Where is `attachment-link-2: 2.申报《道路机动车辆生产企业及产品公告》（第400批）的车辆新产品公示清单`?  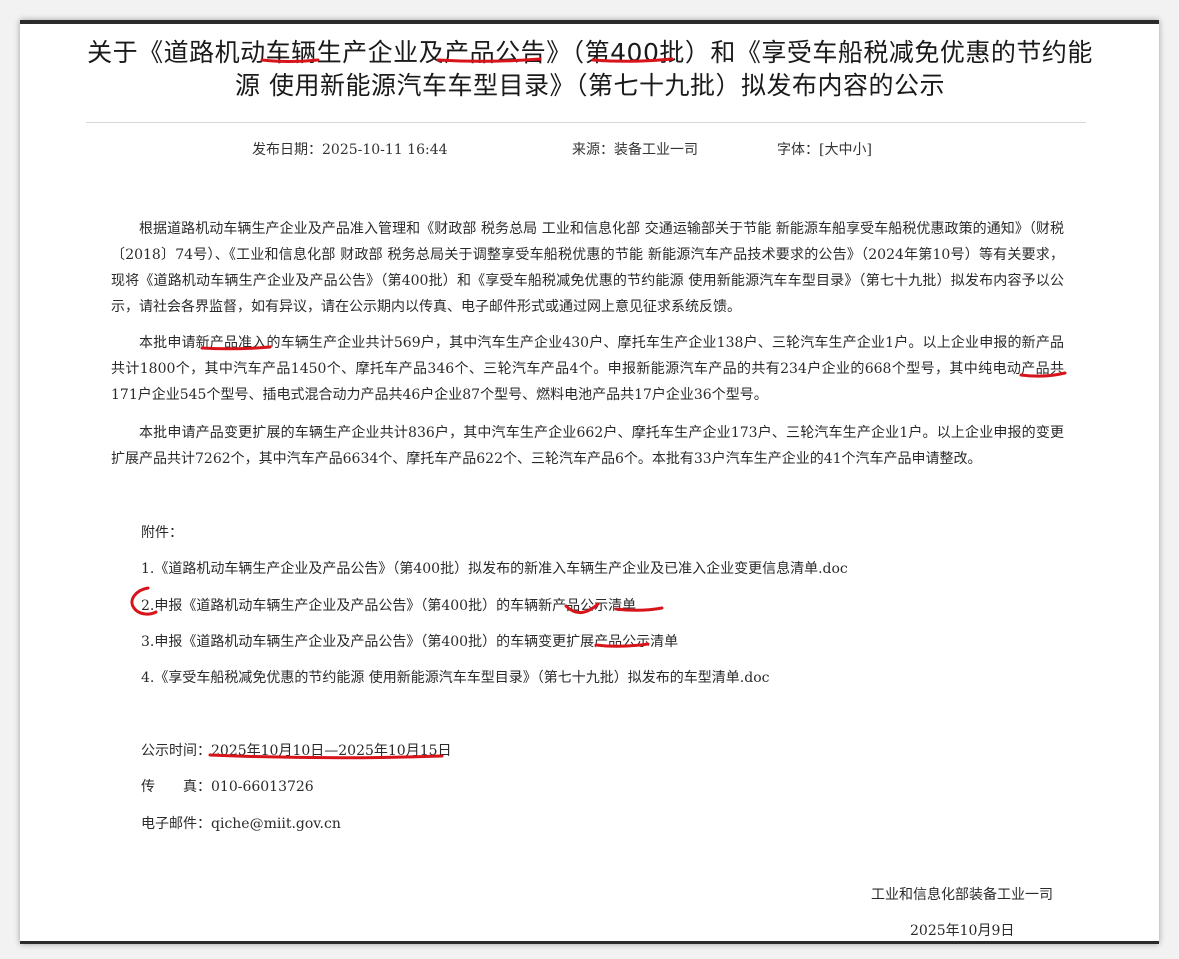
attachment-link-2: 2.申报《道路机动车辆生产企业及产品公告》（第400批）的车辆新产品公示清单 is located at coordinates (388, 605).